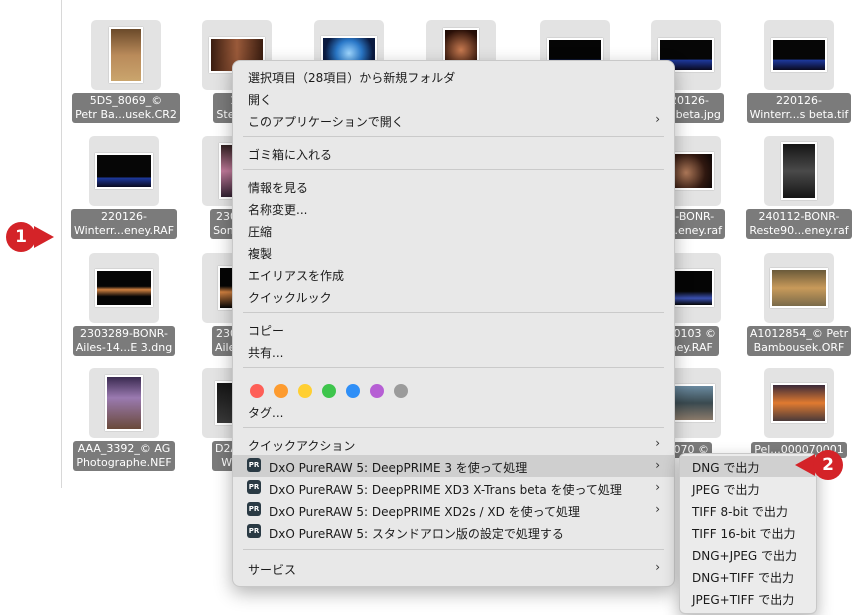  I want to click on menu-item-dxo-standalone: PR DxO PureRAW 5: スタンドアロン版の設定で処理する, so click(453, 532).